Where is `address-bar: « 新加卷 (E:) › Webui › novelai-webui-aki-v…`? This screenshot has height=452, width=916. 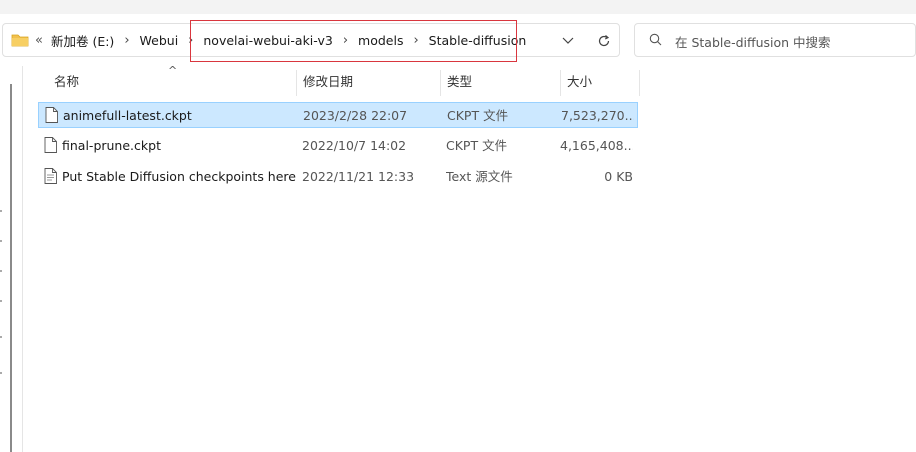 address-bar: « 新加卷 (E:) › Webui › novelai-webui-aki-v… is located at coordinates (311, 40).